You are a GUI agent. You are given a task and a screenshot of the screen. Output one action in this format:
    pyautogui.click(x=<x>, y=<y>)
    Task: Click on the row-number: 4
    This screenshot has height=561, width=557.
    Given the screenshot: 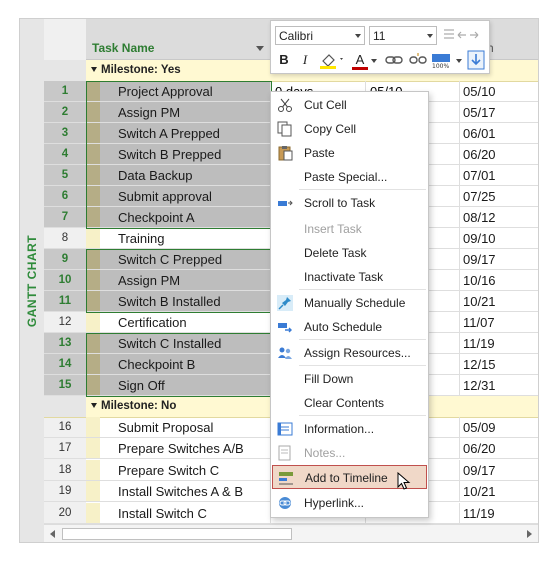 What is the action you would take?
    pyautogui.click(x=65, y=154)
    